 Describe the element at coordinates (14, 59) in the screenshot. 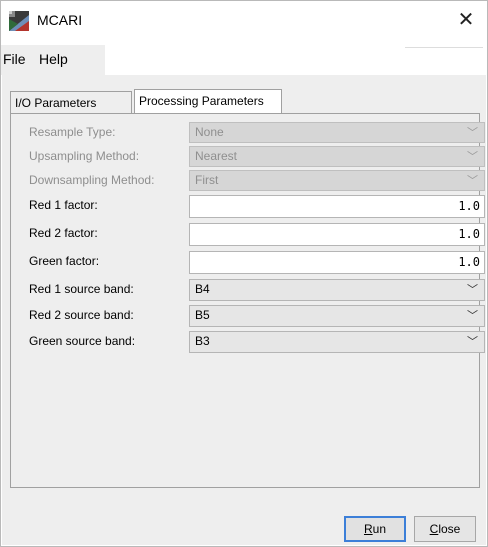

I see `menu-file: File` at that location.